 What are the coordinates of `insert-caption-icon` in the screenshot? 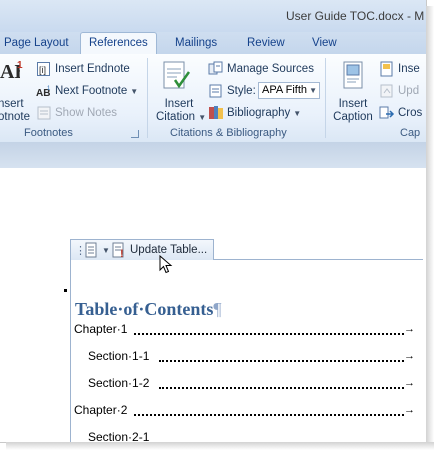 It's located at (353, 75).